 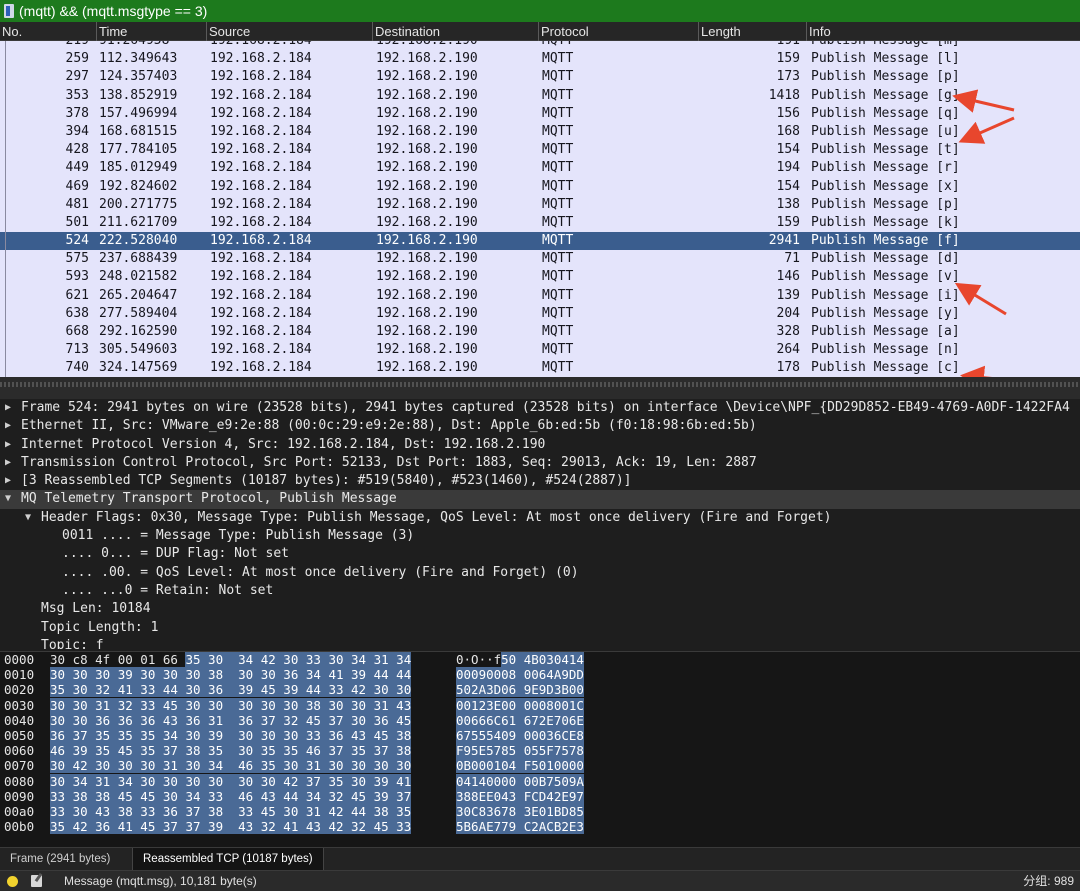 What do you see at coordinates (520, 735) in the screenshot?
I see `ascii-bytes: 67555409 00036CE8` at bounding box center [520, 735].